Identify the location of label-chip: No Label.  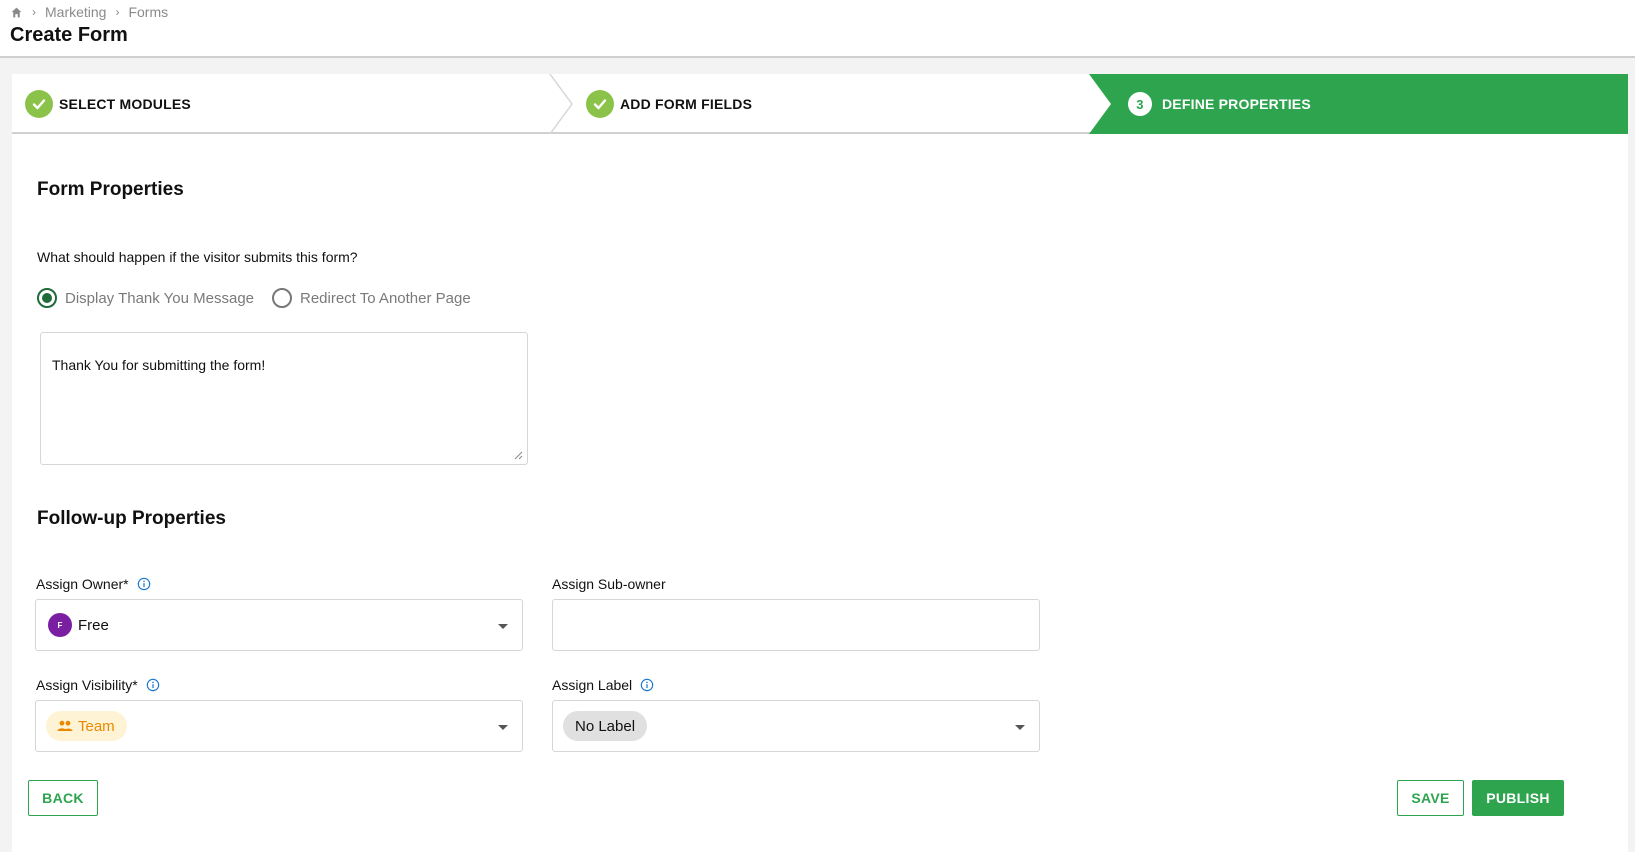
(605, 726).